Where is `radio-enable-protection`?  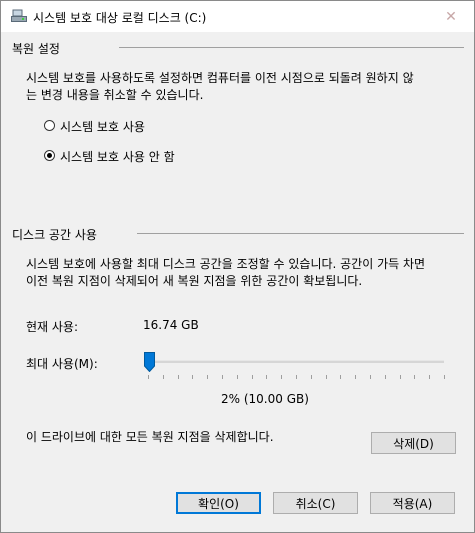
radio-enable-protection is located at coordinates (49, 125).